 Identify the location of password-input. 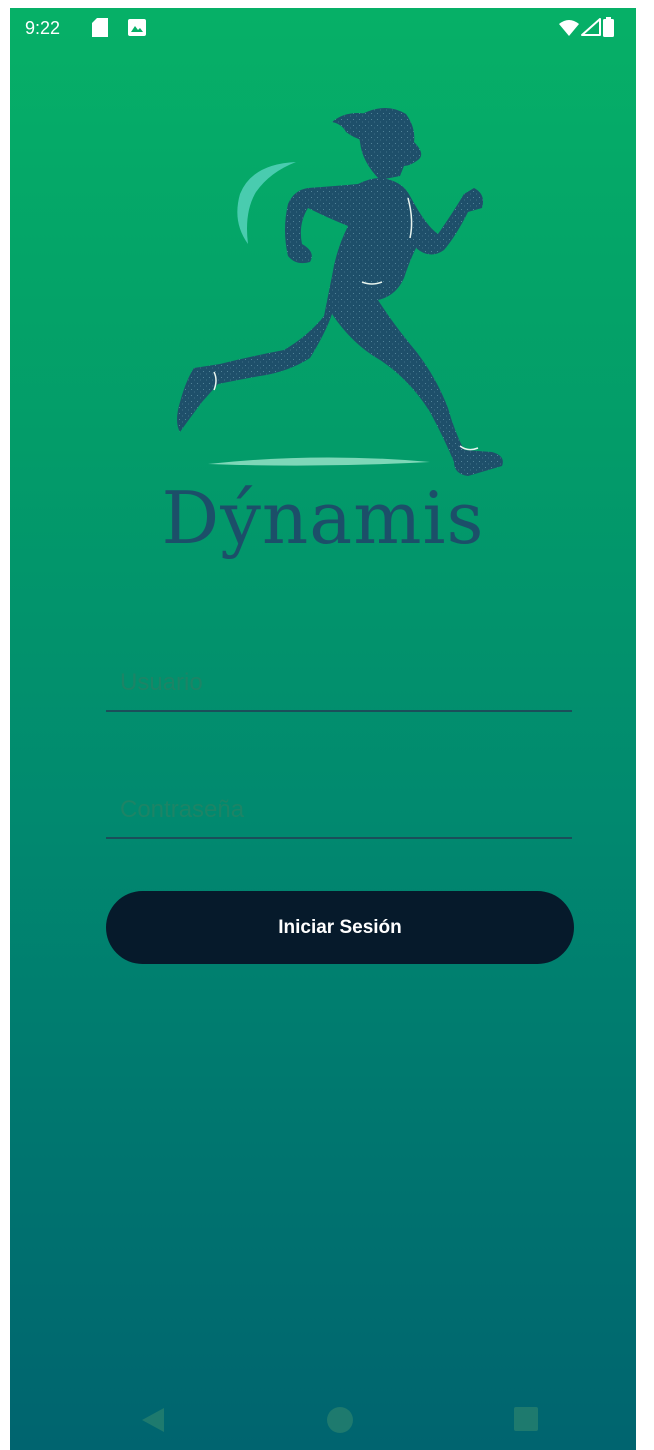
(339, 810).